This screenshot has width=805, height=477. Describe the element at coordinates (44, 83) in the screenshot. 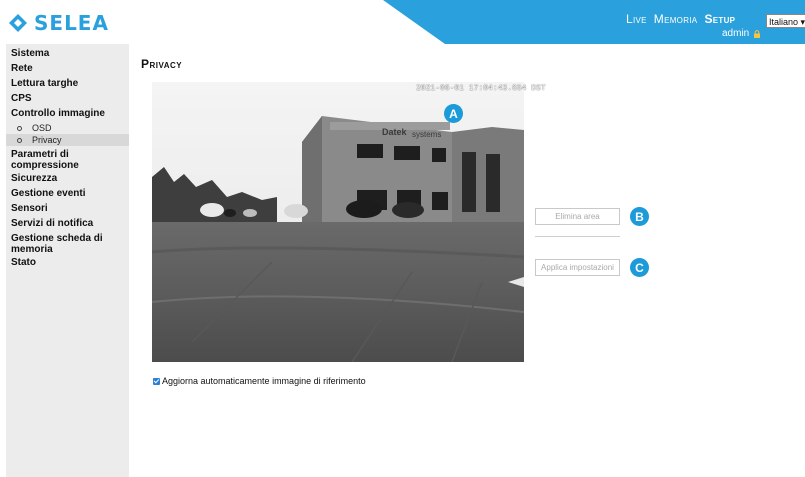

I see `sidebar-item-lettura-targhe: Lettura targhe` at that location.